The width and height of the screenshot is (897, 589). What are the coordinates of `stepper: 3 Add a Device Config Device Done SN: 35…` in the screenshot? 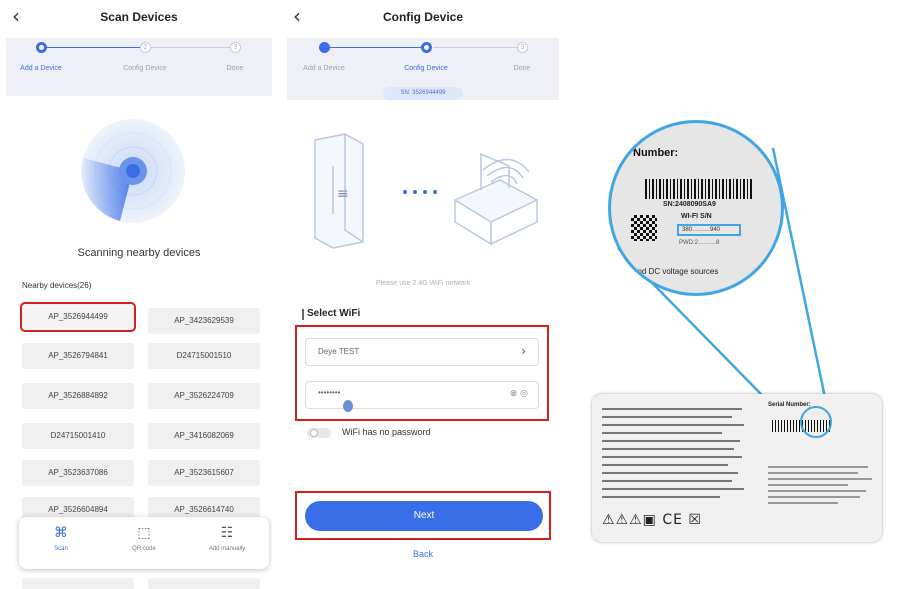 It's located at (423, 69).